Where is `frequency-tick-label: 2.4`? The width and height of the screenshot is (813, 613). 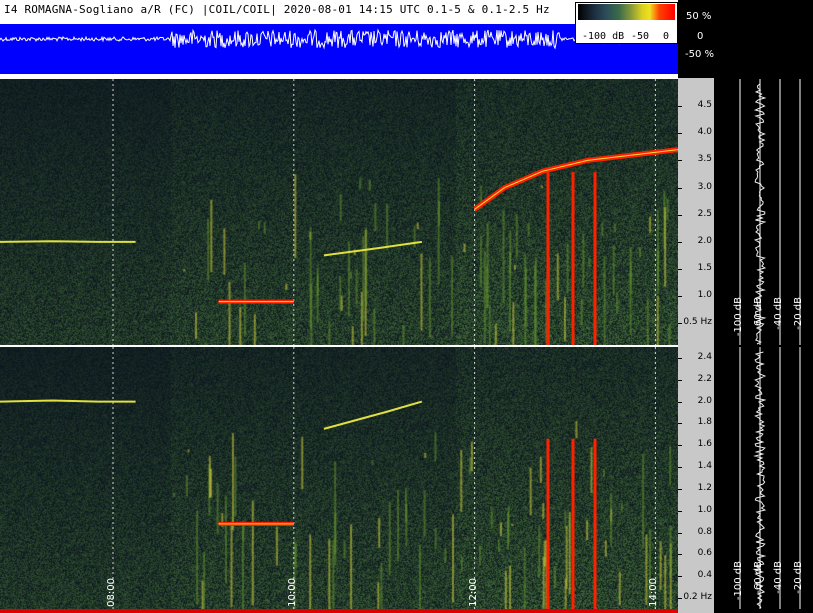
frequency-tick-label: 2.4 is located at coordinates (704, 356).